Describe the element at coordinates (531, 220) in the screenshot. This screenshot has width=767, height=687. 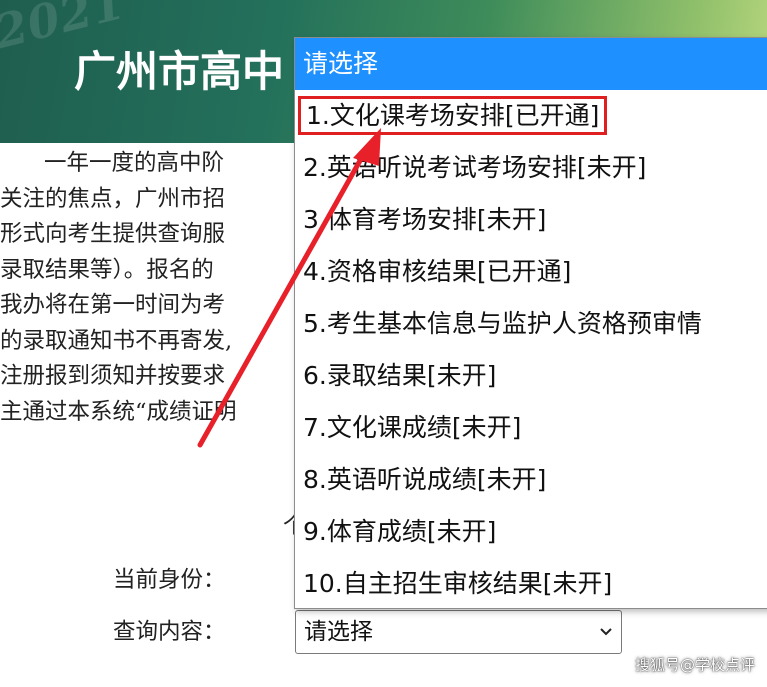
I see `dropdown-option-pe-exam-room: 3.体育考场安排[未开]` at that location.